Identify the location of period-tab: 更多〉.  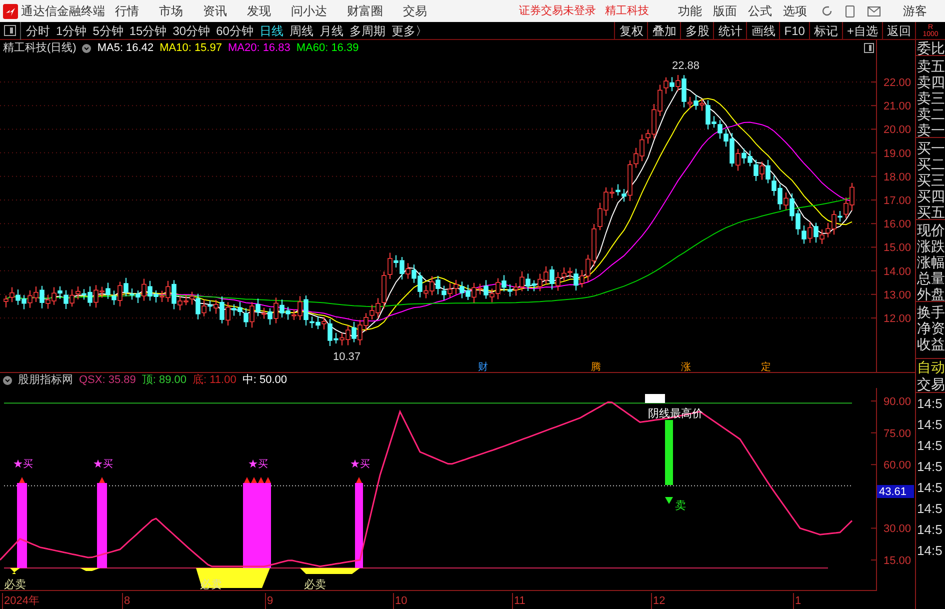
(409, 31).